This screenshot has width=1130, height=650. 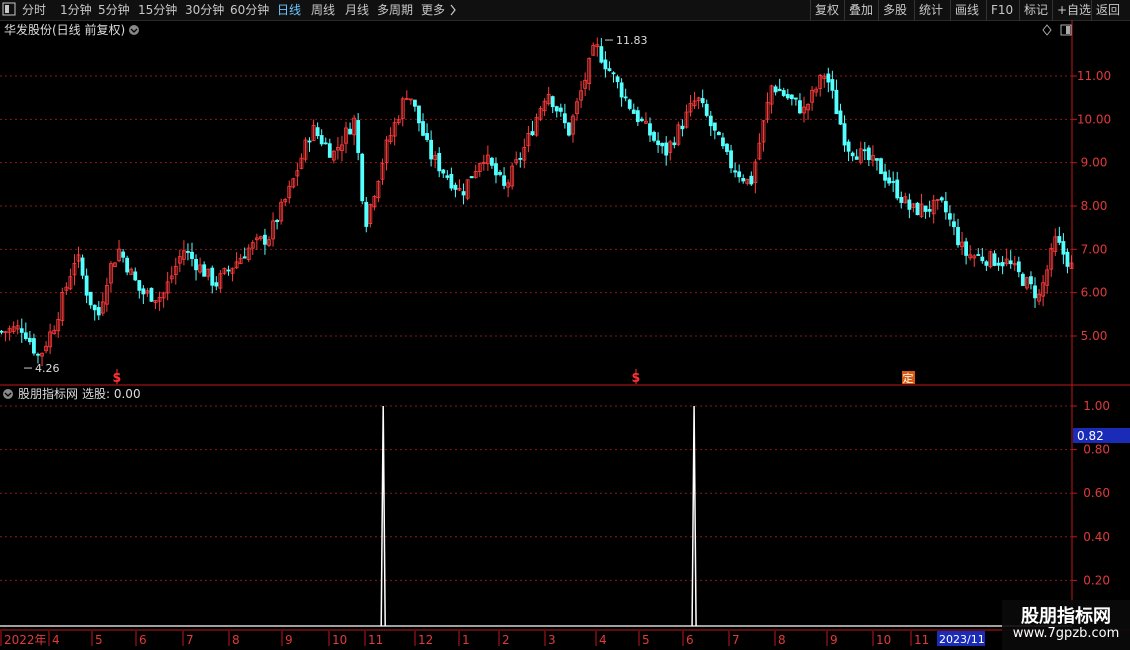 What do you see at coordinates (506, 640) in the screenshot?
I see `time-label-11: 2` at bounding box center [506, 640].